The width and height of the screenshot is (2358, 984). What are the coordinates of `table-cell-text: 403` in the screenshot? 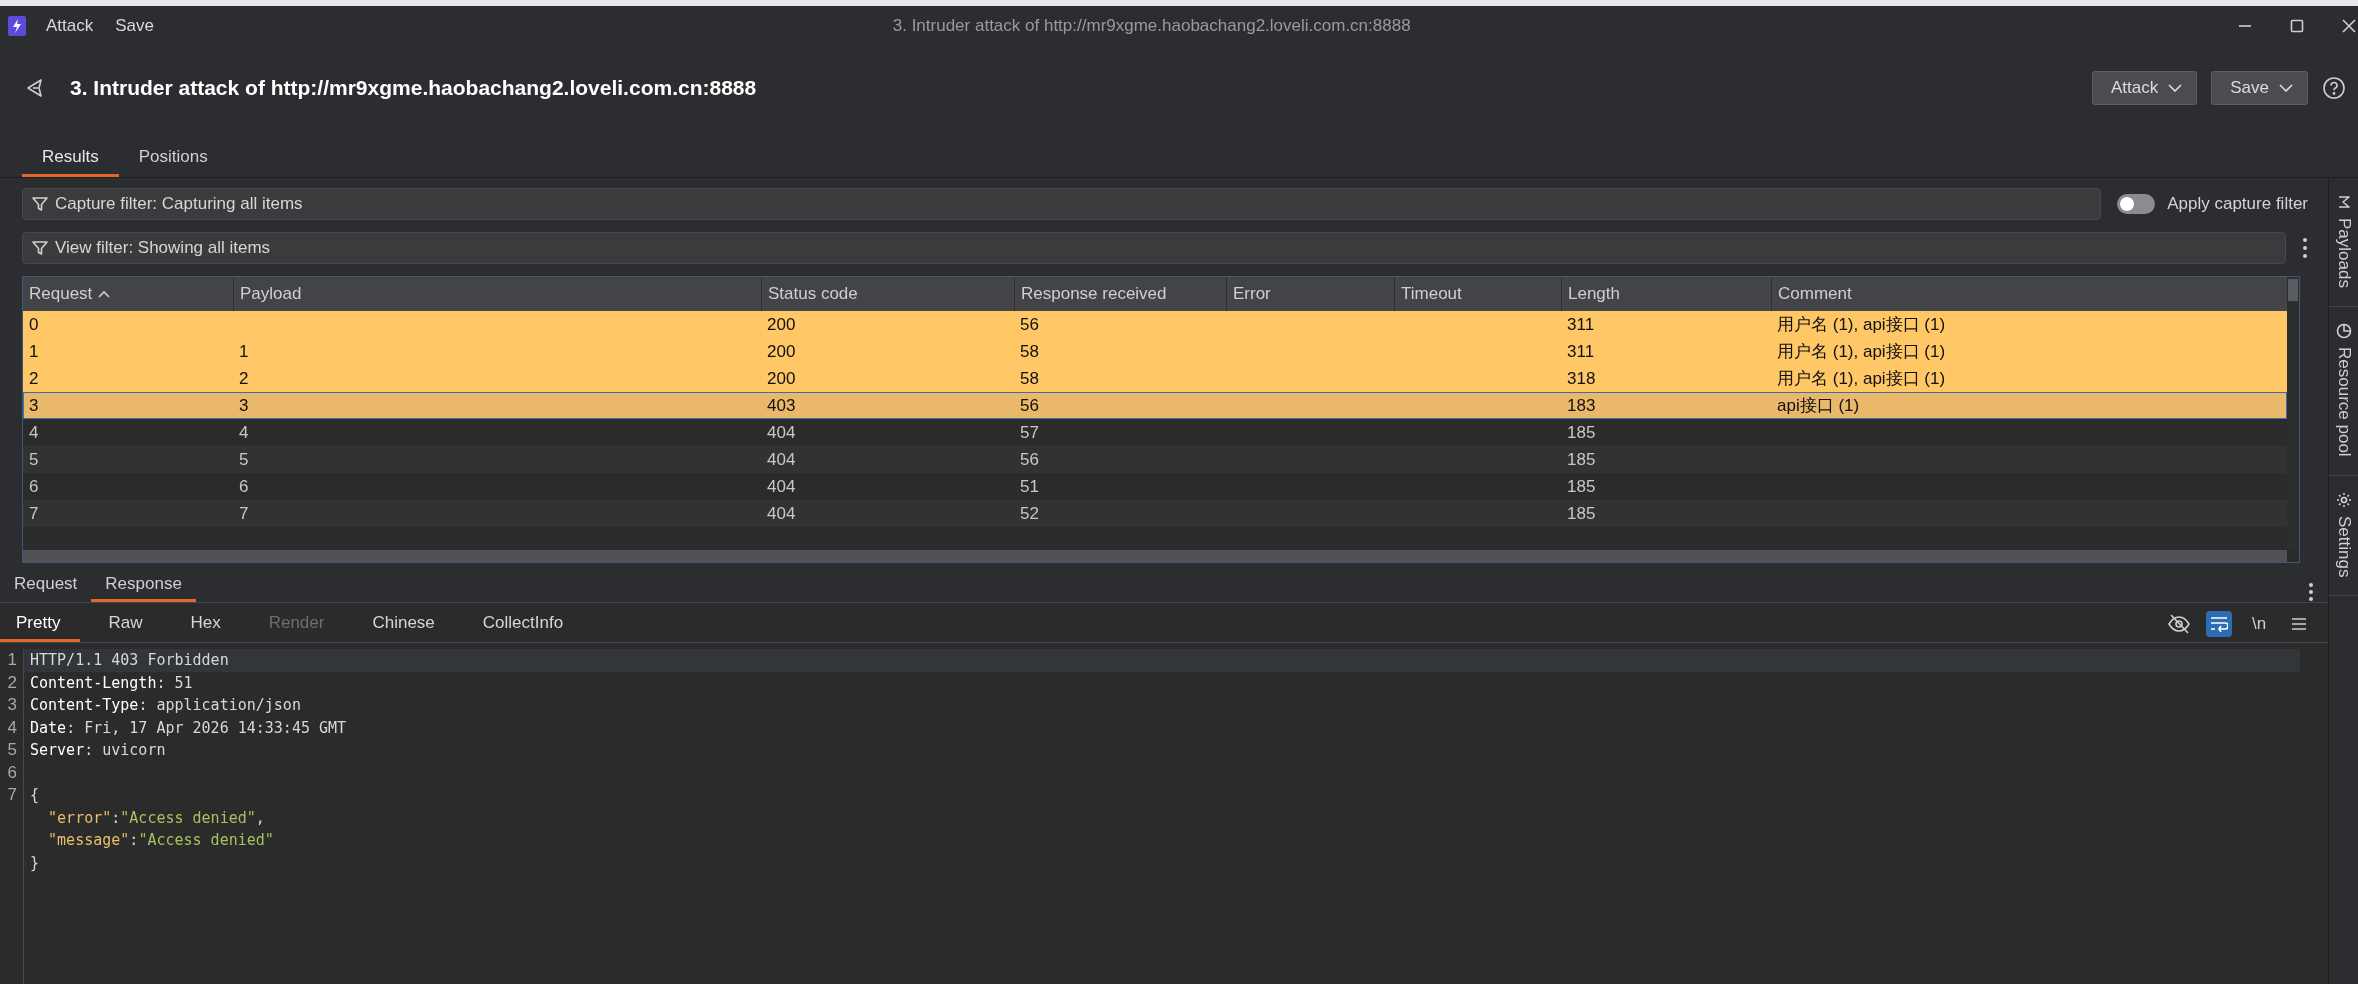 It's located at (781, 405).